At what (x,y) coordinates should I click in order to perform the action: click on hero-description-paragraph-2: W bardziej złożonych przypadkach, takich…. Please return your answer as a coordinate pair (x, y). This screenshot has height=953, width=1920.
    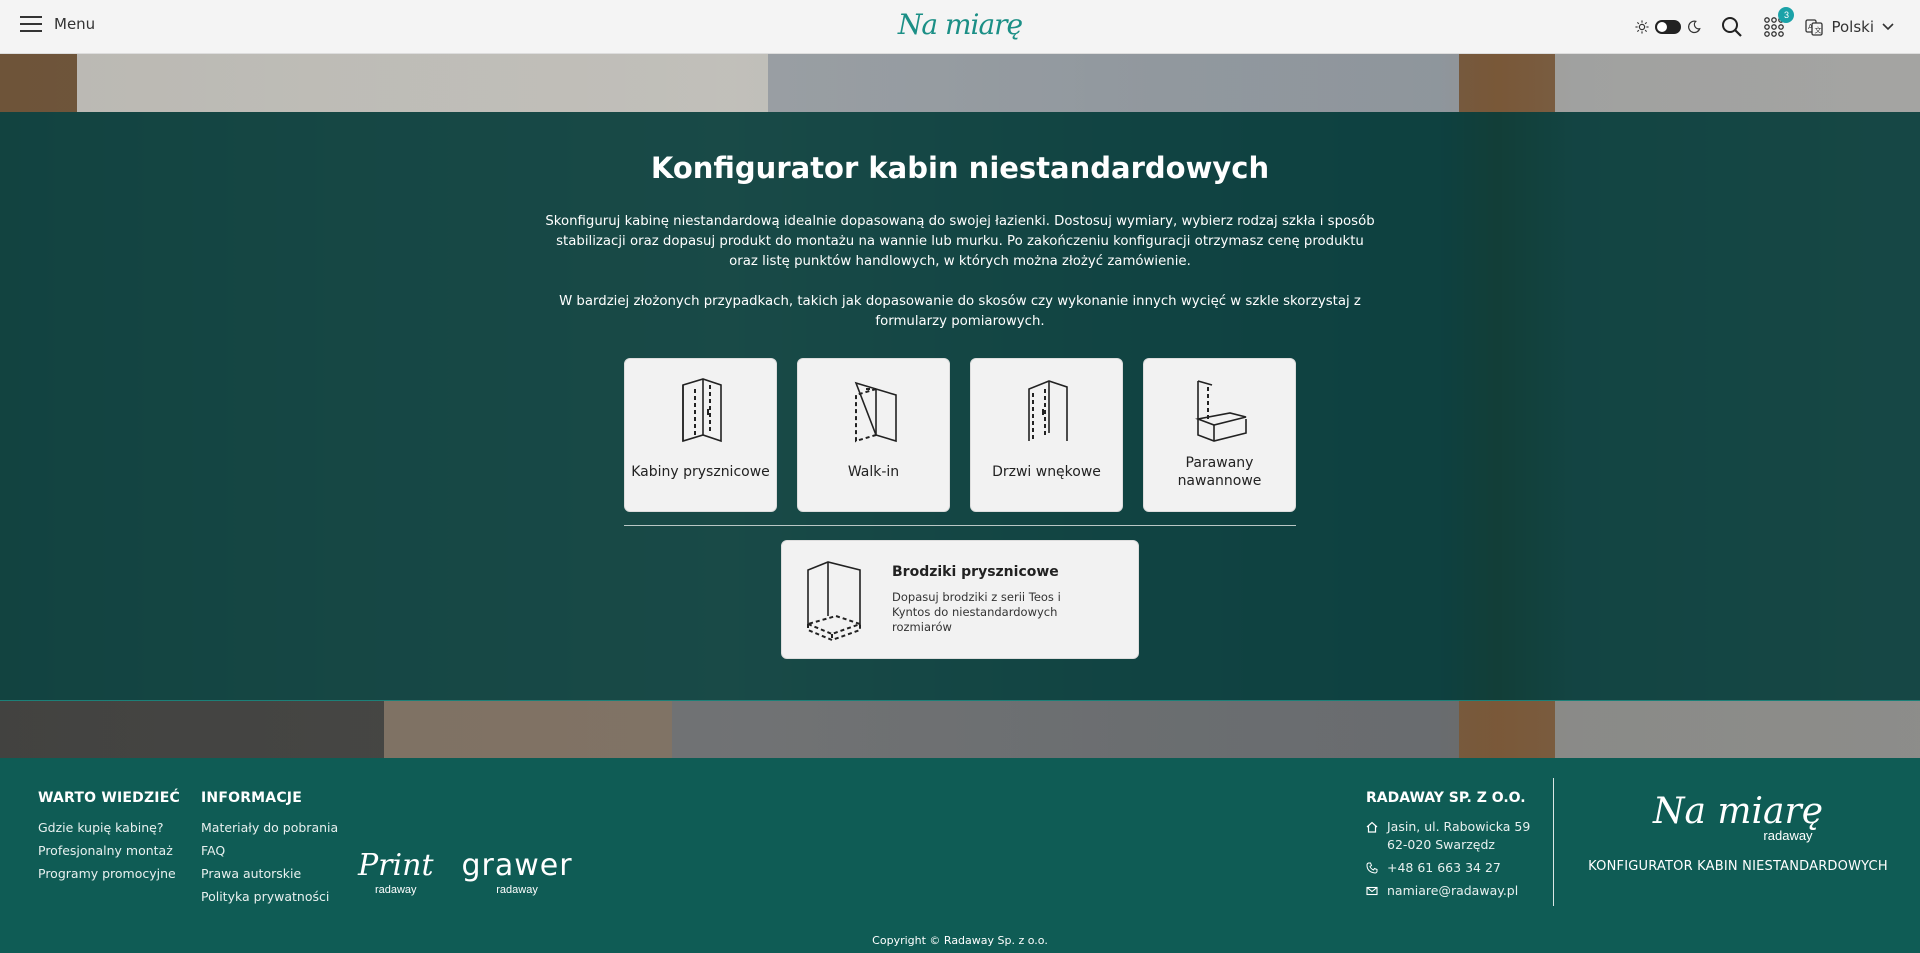
    Looking at the image, I should click on (960, 311).